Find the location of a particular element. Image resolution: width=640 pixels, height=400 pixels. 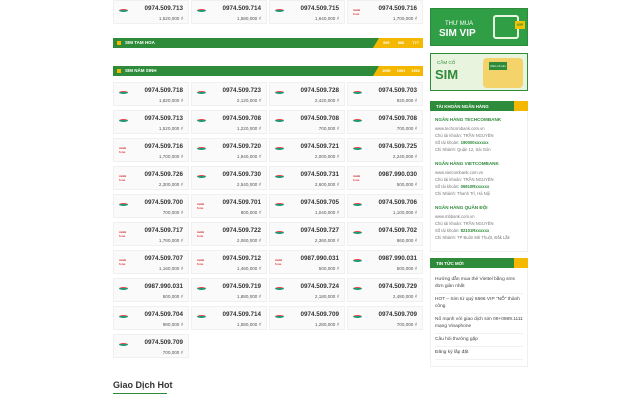

bank-website: www.mbbank.com.vn is located at coordinates (479, 216).